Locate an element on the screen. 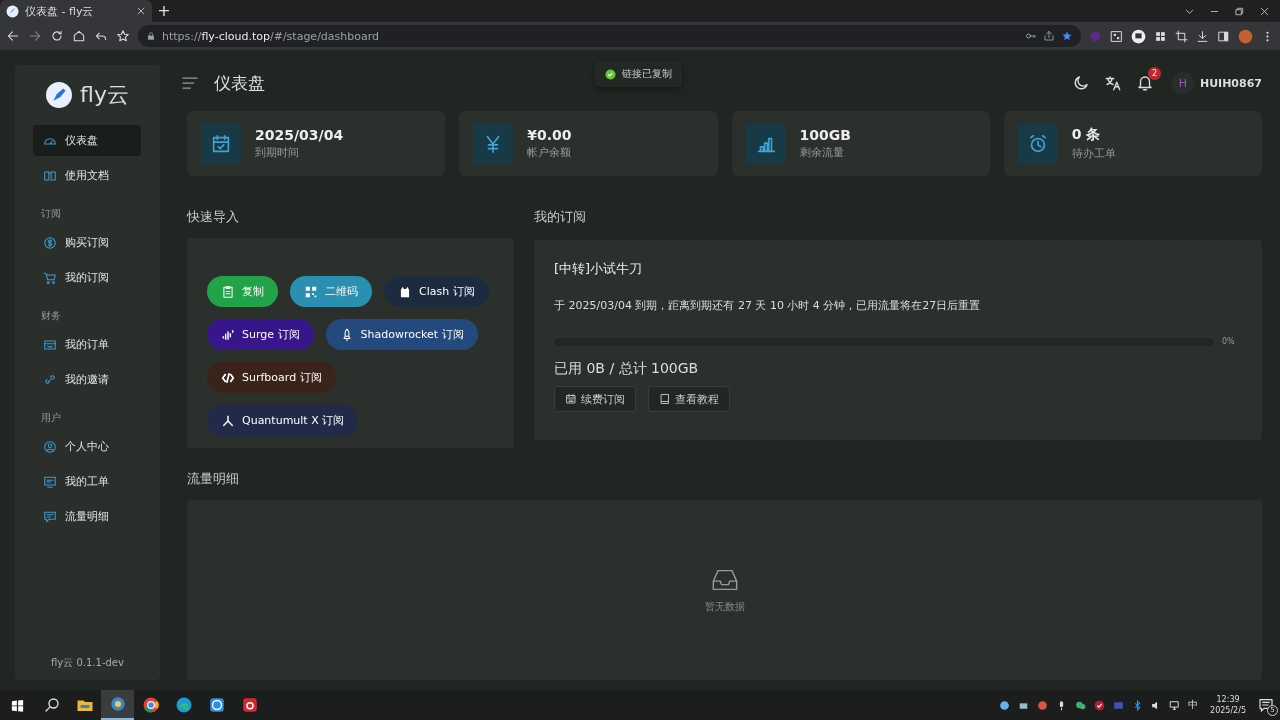 This screenshot has height=720, width=1280. chat-icon is located at coordinates (50, 516).